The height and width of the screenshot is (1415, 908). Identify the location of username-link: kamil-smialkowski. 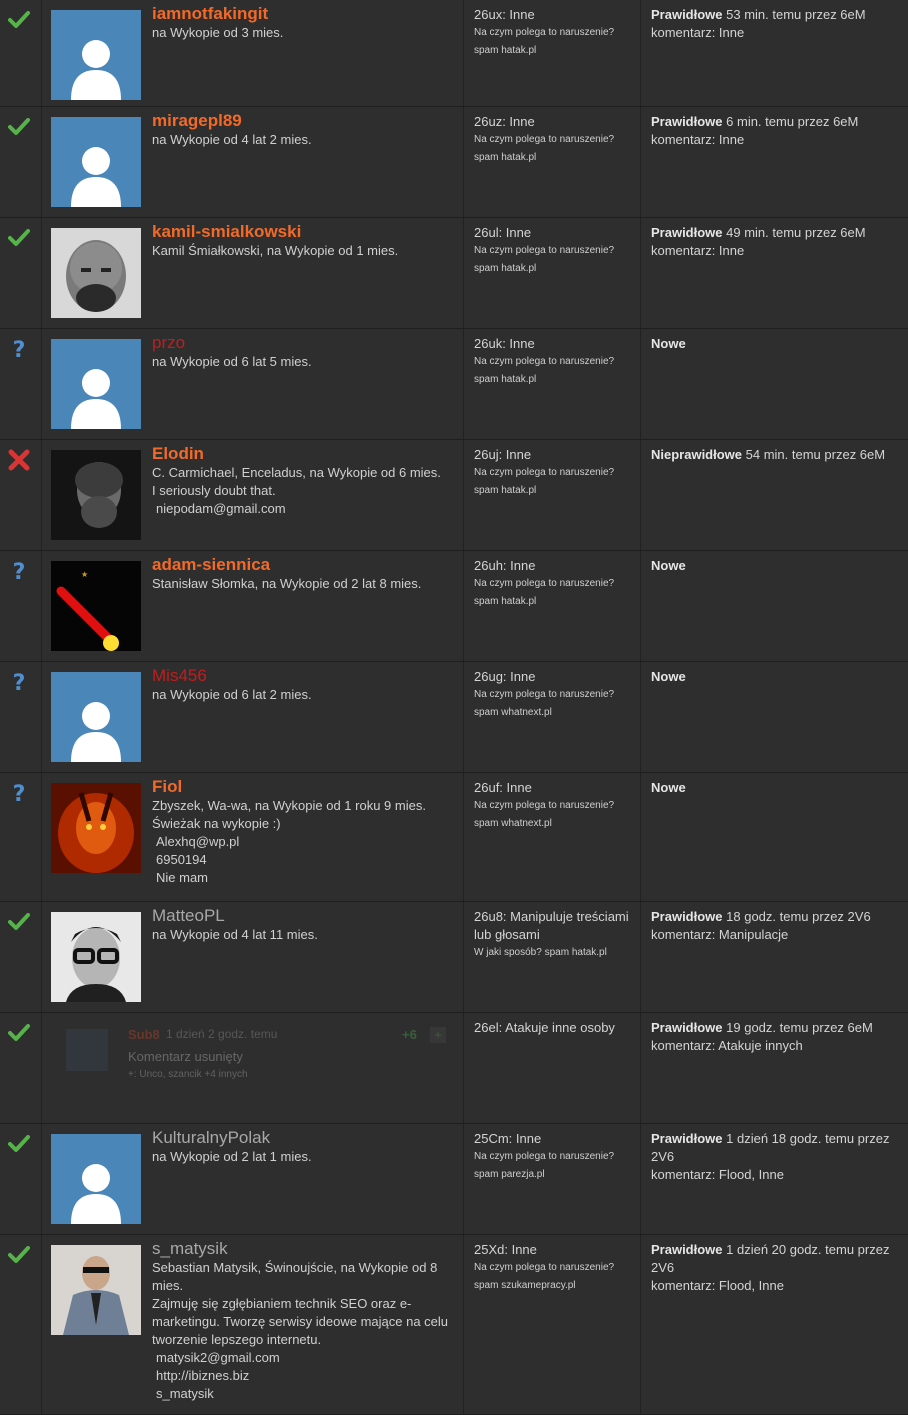
(303, 232).